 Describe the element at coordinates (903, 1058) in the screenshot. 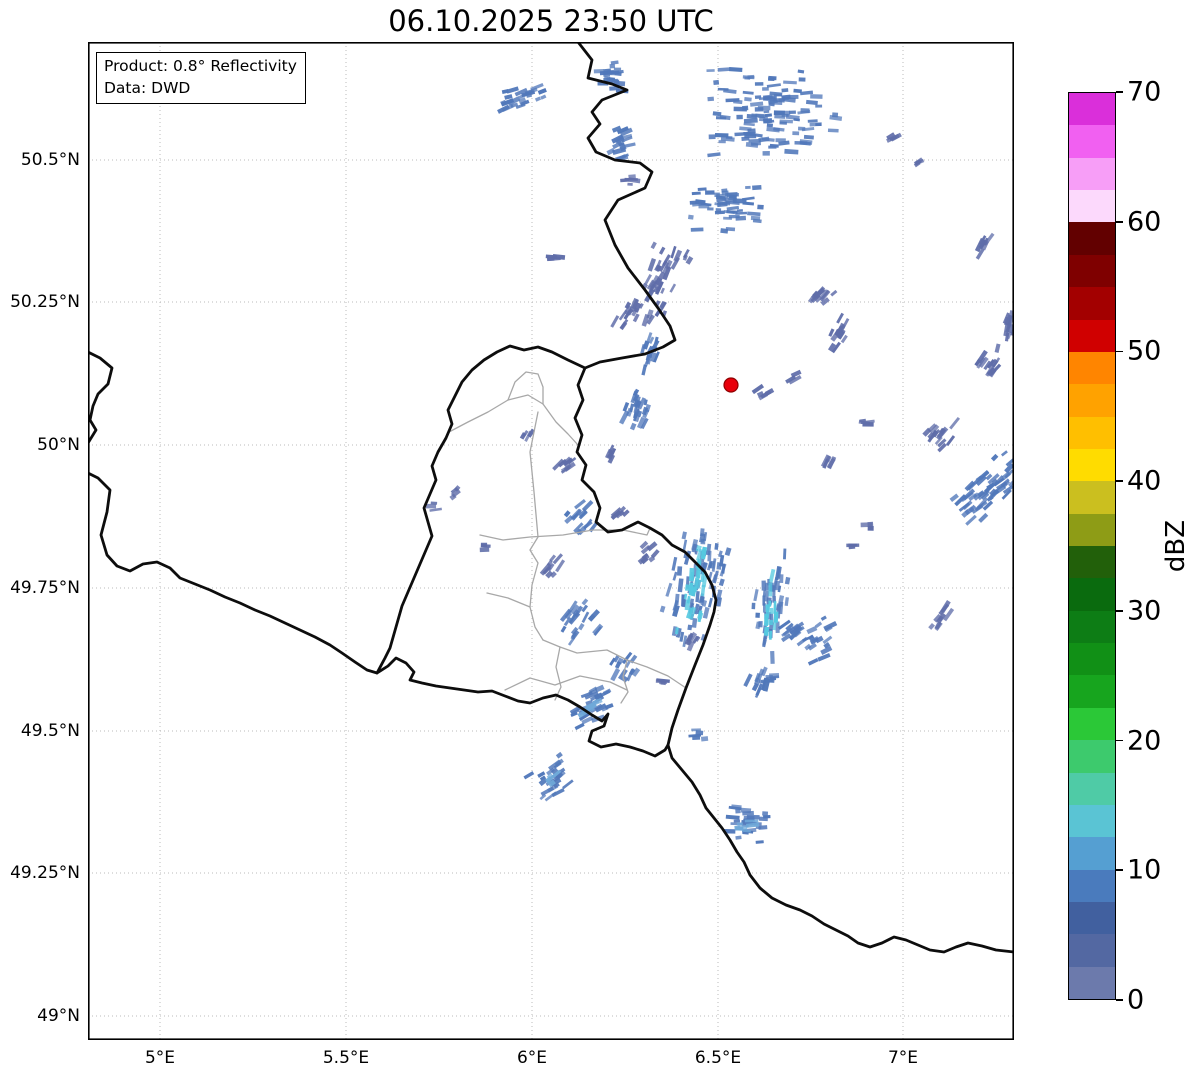

I see `x-tick-label: 7°E` at that location.